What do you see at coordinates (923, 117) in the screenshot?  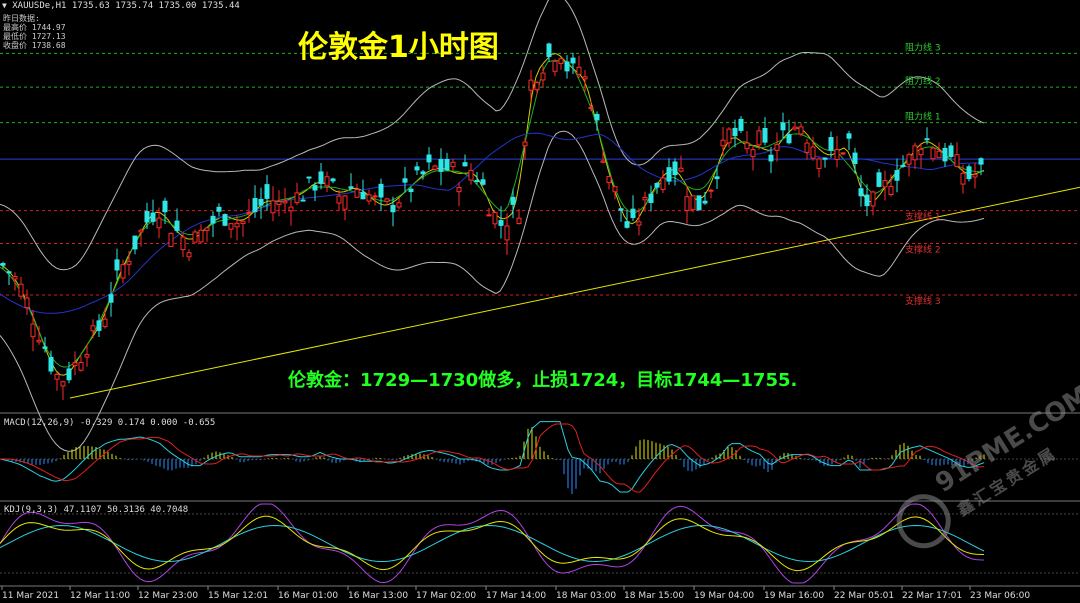 I see `resistance-label: 阻力线 1` at bounding box center [923, 117].